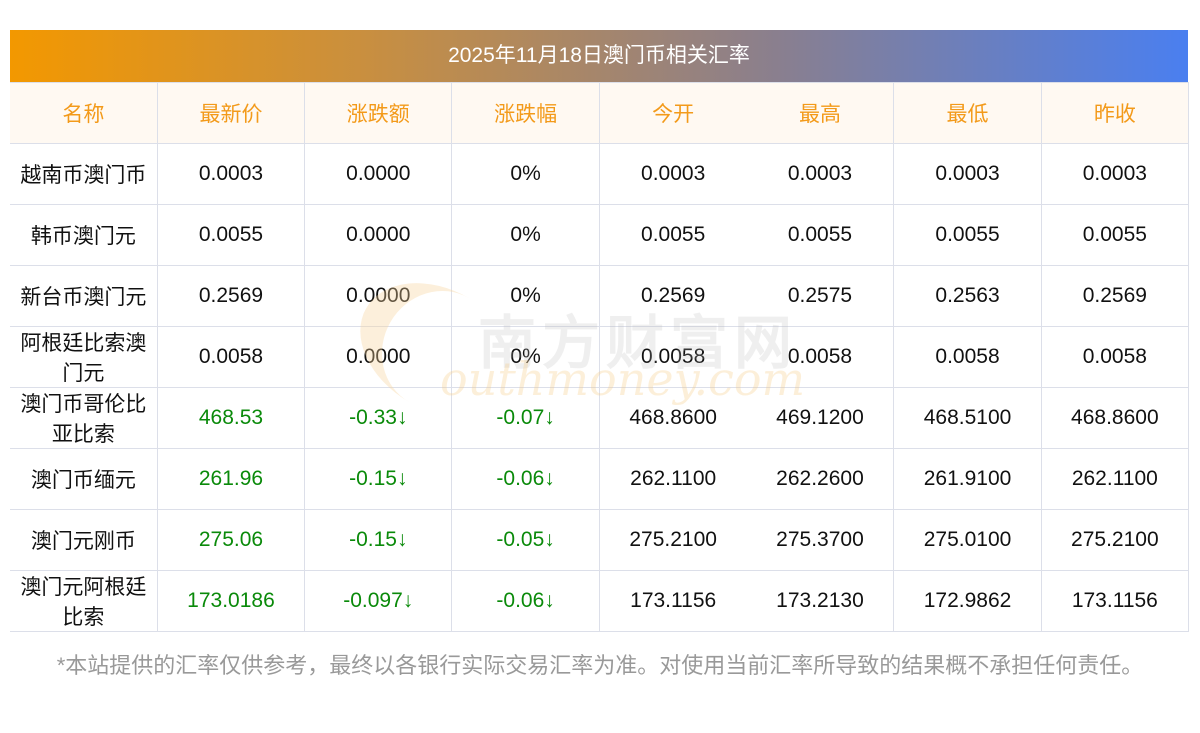 This screenshot has height=733, width=1200. Describe the element at coordinates (1115, 235) in the screenshot. I see `cell-prev: 0.0055` at that location.